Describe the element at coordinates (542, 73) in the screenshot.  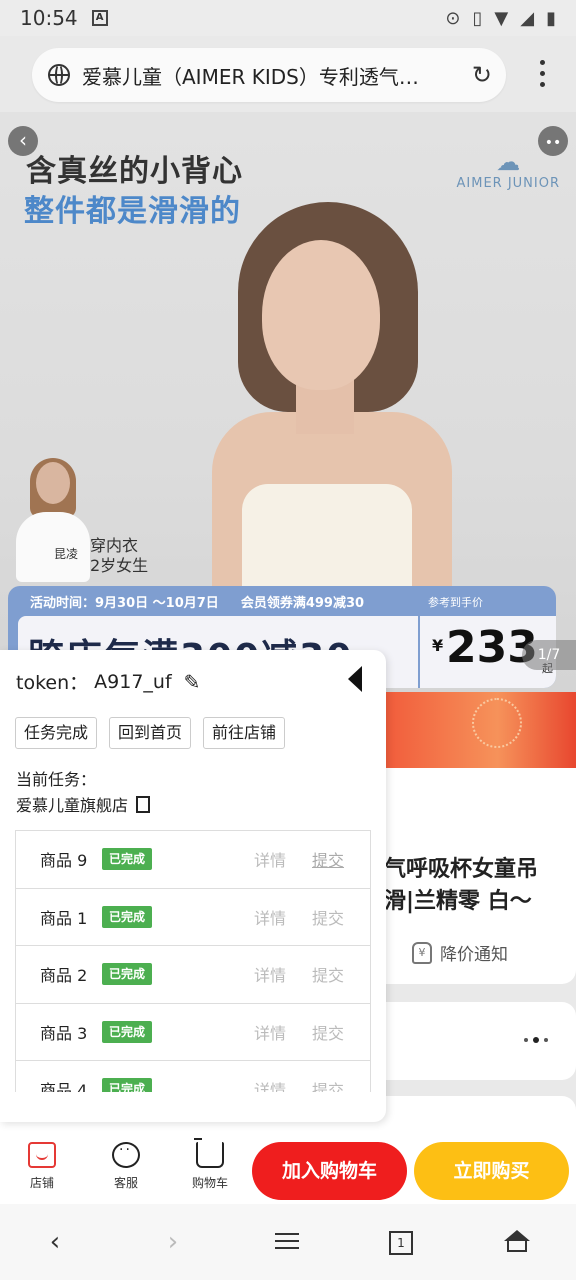
I see `overflow-menu-icon` at that location.